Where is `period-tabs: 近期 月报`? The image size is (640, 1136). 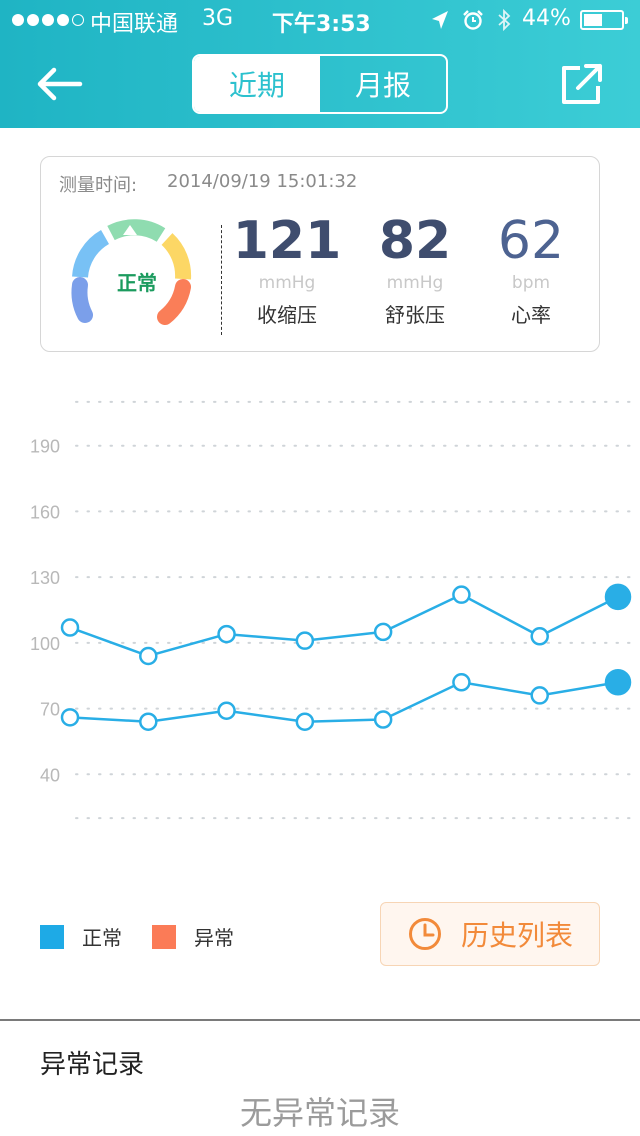 period-tabs: 近期 月报 is located at coordinates (320, 84).